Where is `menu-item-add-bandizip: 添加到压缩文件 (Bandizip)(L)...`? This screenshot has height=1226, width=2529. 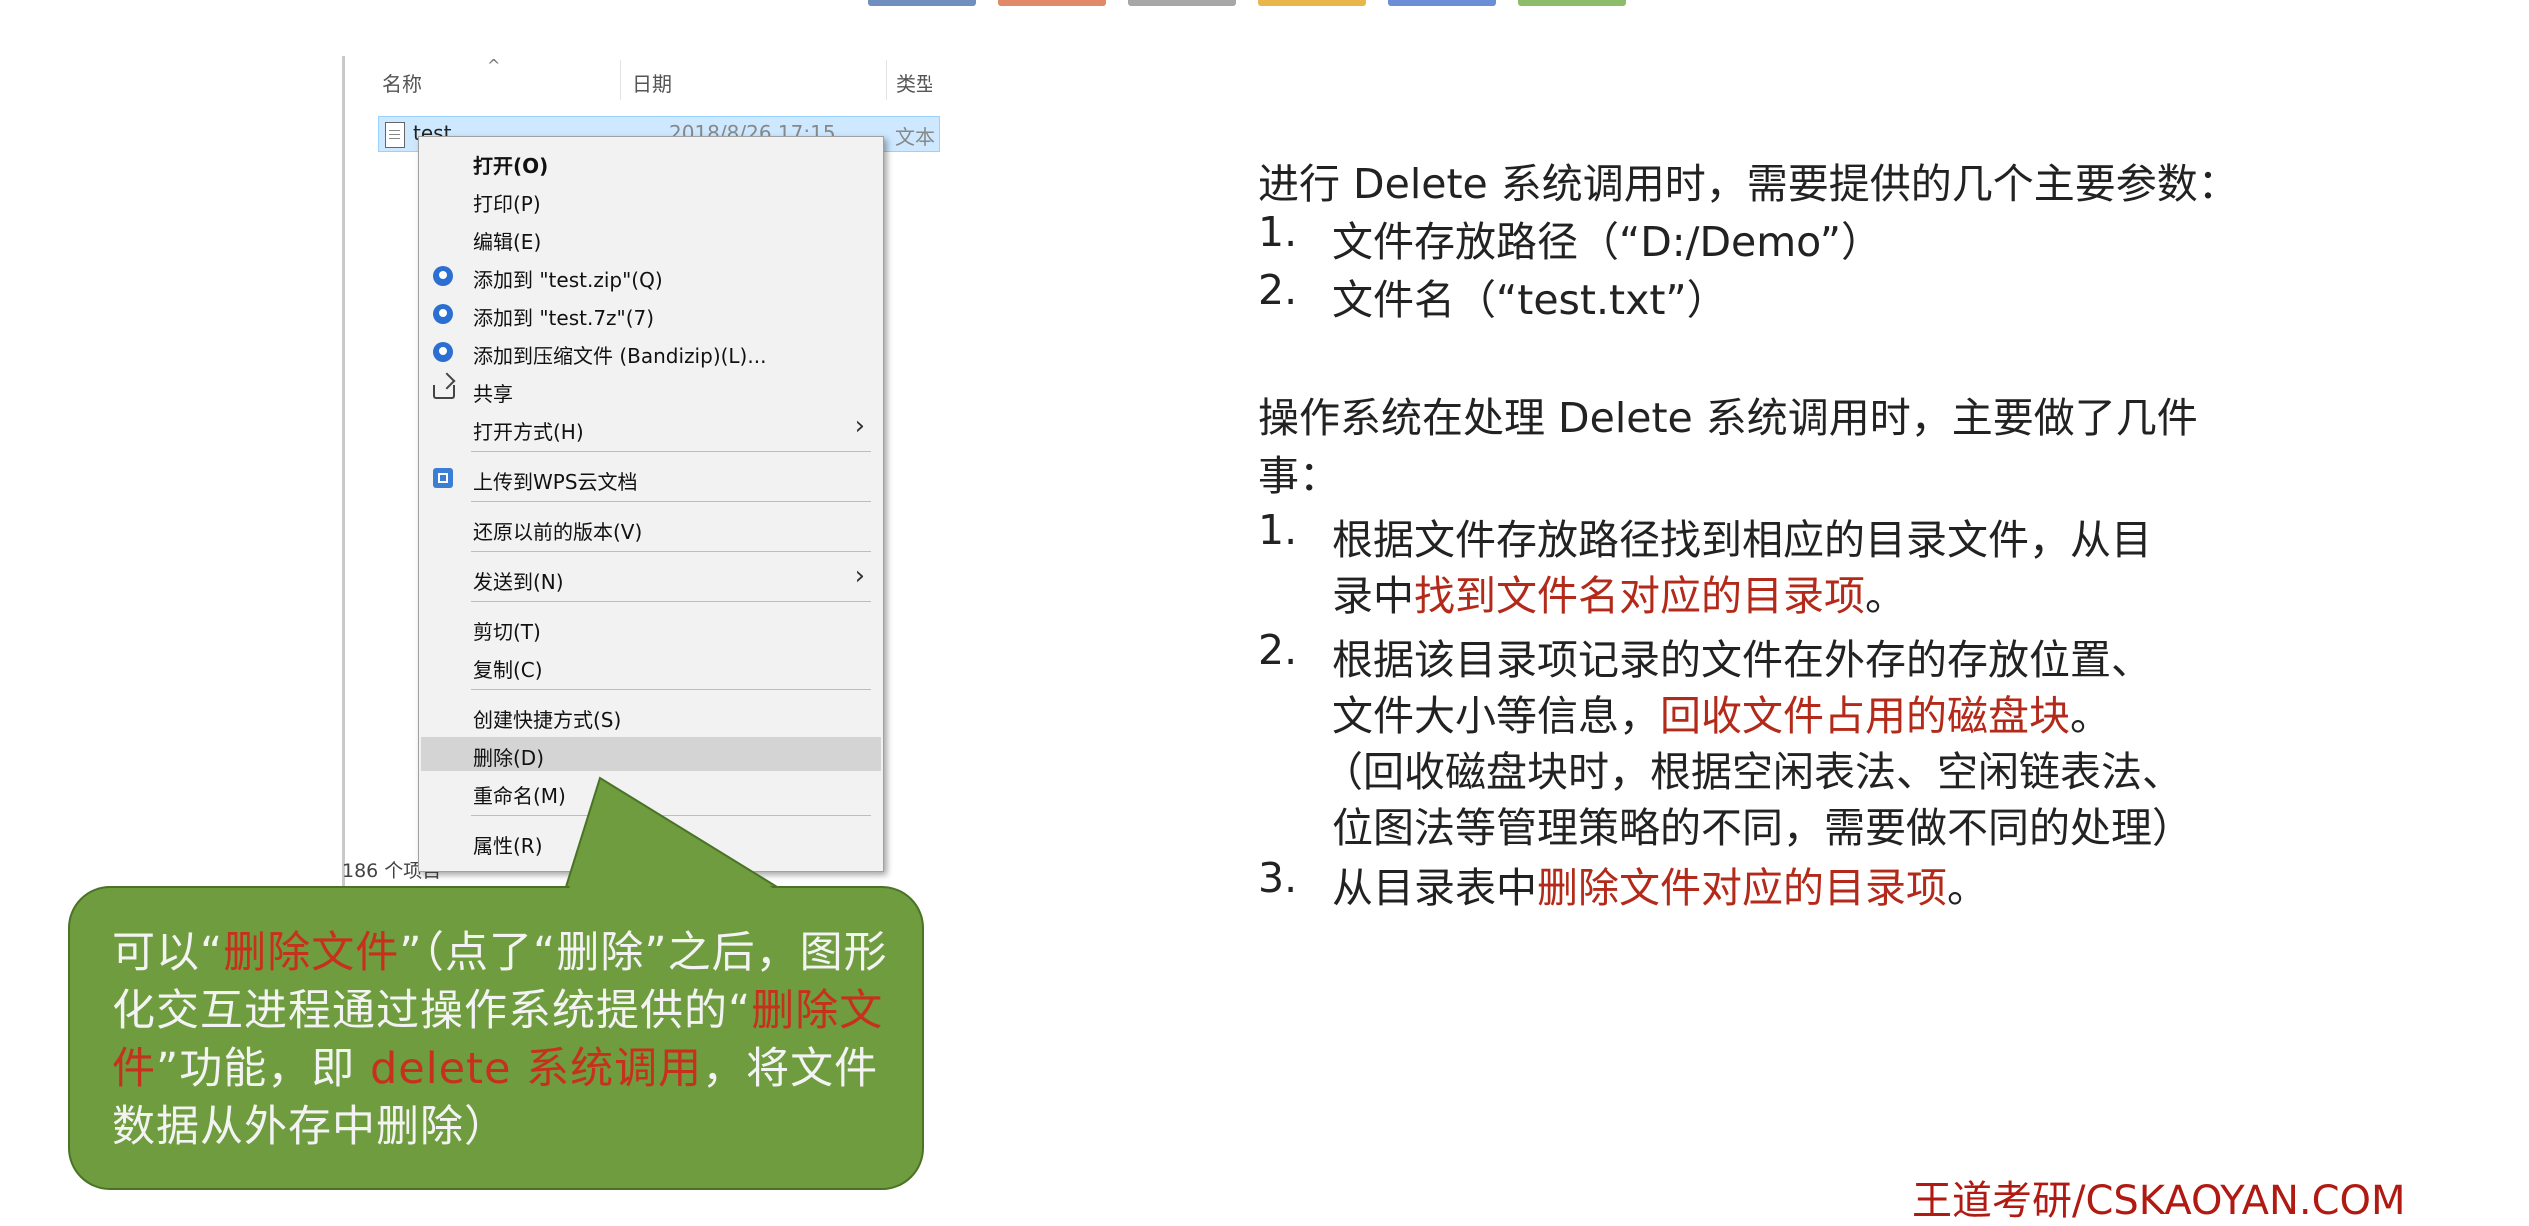
menu-item-add-bandizip: 添加到压缩文件 (Bandizip)(L)... is located at coordinates (651, 352).